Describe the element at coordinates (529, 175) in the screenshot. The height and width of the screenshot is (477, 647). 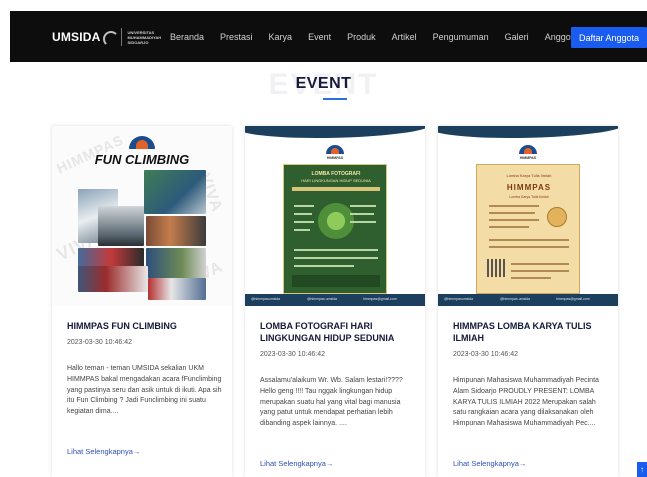
I see `poster-kicker: Lomba Karya Tulis Ilmiah` at that location.